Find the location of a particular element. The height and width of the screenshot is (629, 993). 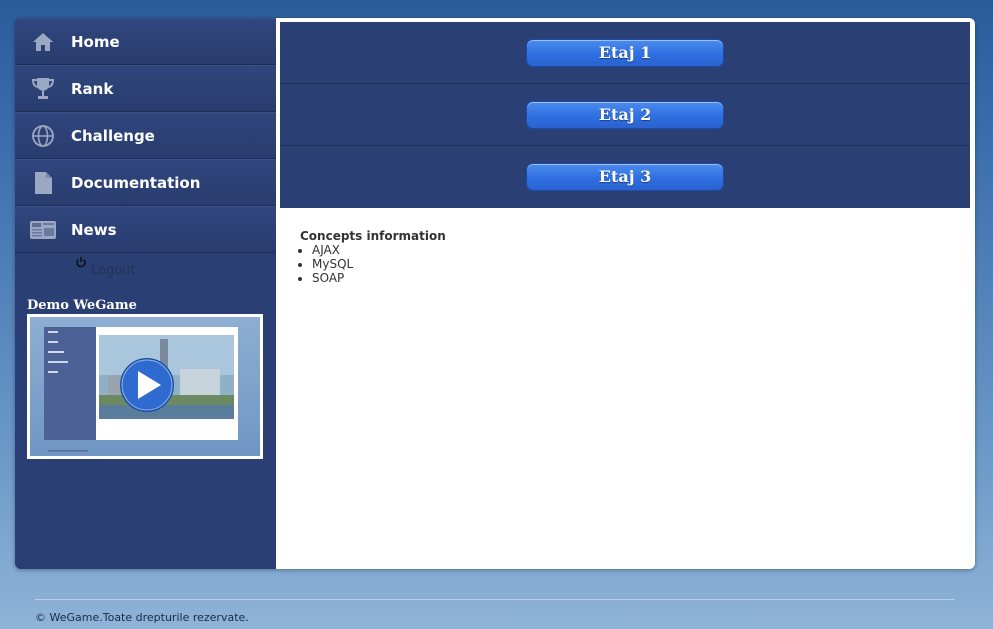

level-row: Etaj 1 is located at coordinates (625, 53).